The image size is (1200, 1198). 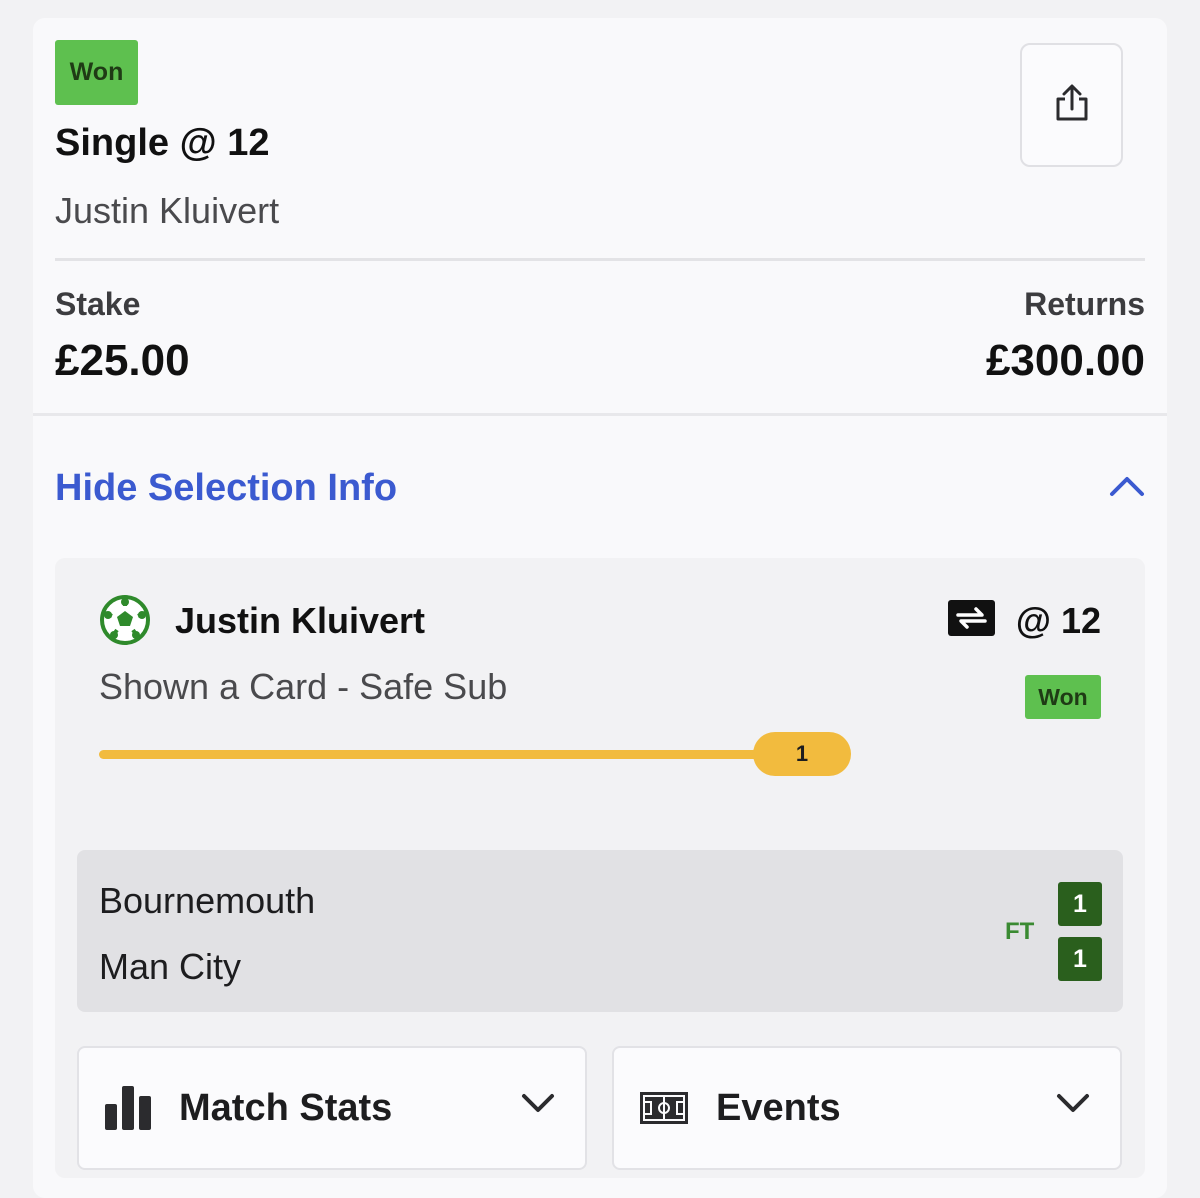 What do you see at coordinates (170, 966) in the screenshot?
I see `away-team-name: Man City` at bounding box center [170, 966].